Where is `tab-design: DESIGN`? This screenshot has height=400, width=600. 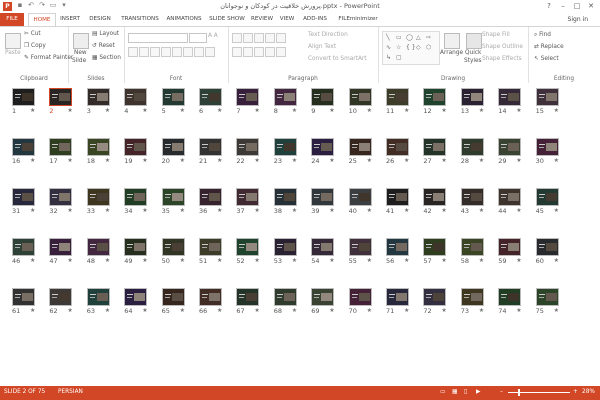
tab-design: DESIGN is located at coordinates (100, 19).